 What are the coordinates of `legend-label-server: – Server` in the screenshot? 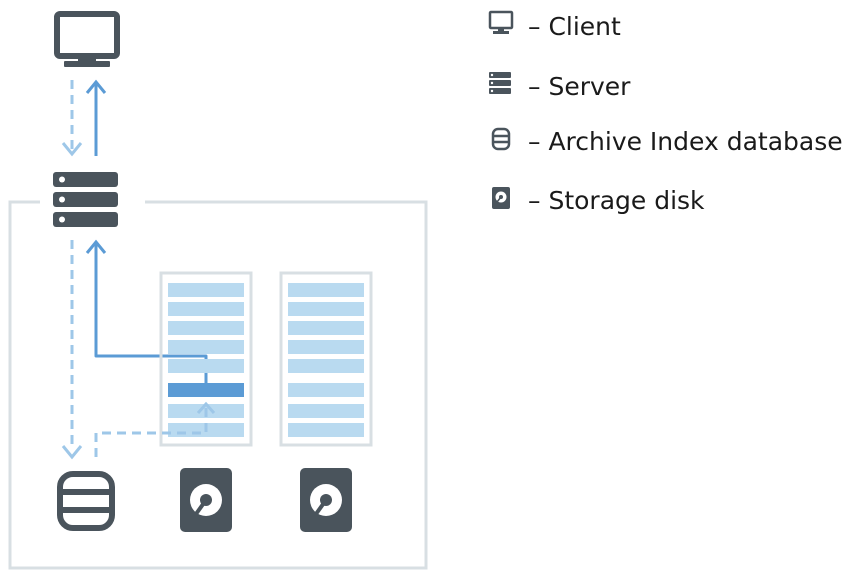 It's located at (579, 86).